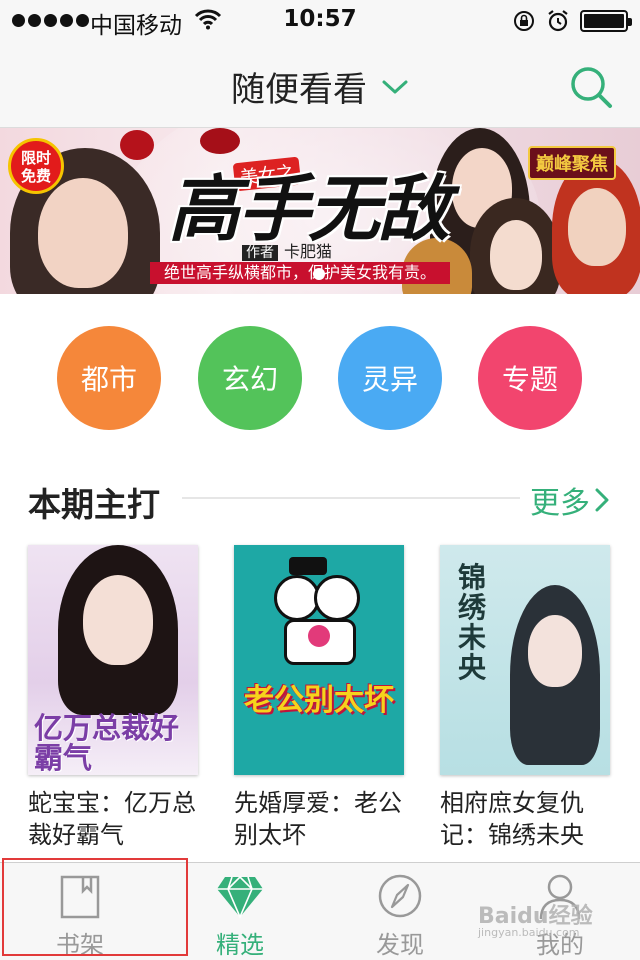 This screenshot has height=960, width=640. What do you see at coordinates (113, 660) in the screenshot?
I see `book-cover: 亿万总裁好霸气` at bounding box center [113, 660].